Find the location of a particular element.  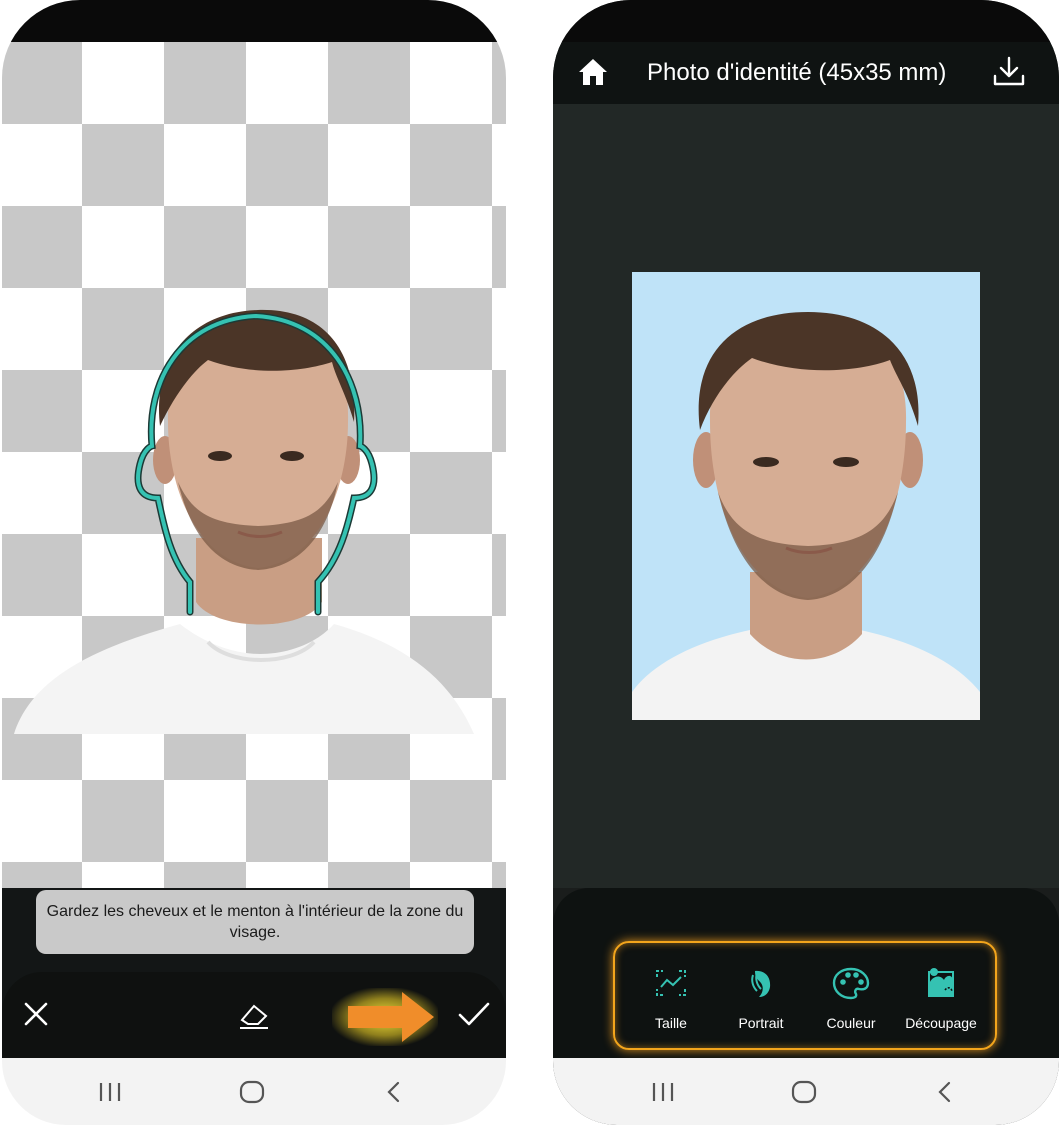

id-photo is located at coordinates (806, 496).